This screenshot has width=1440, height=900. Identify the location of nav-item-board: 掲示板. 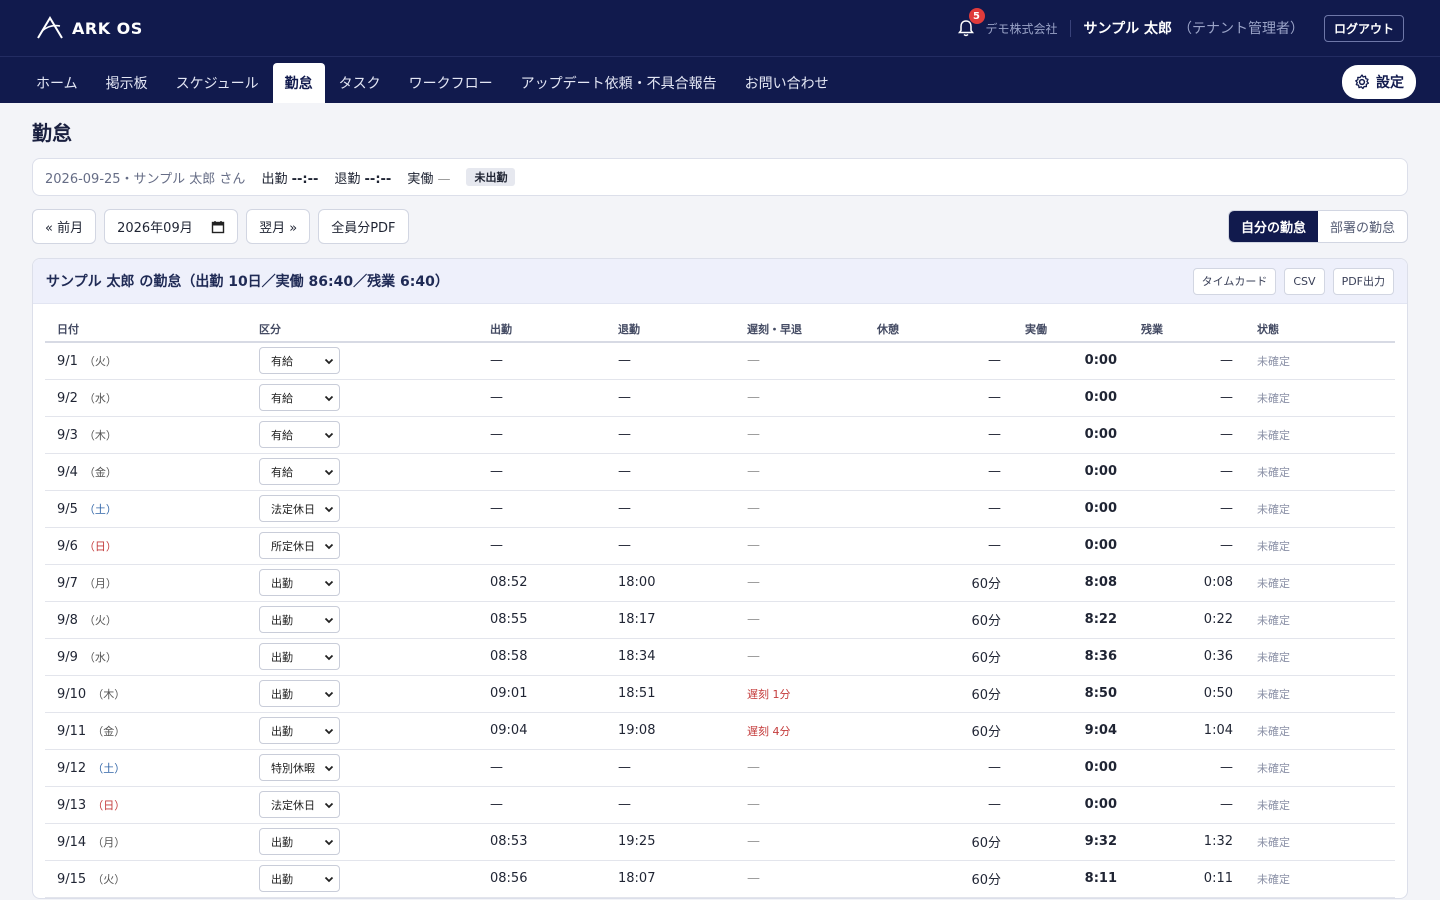
(127, 83).